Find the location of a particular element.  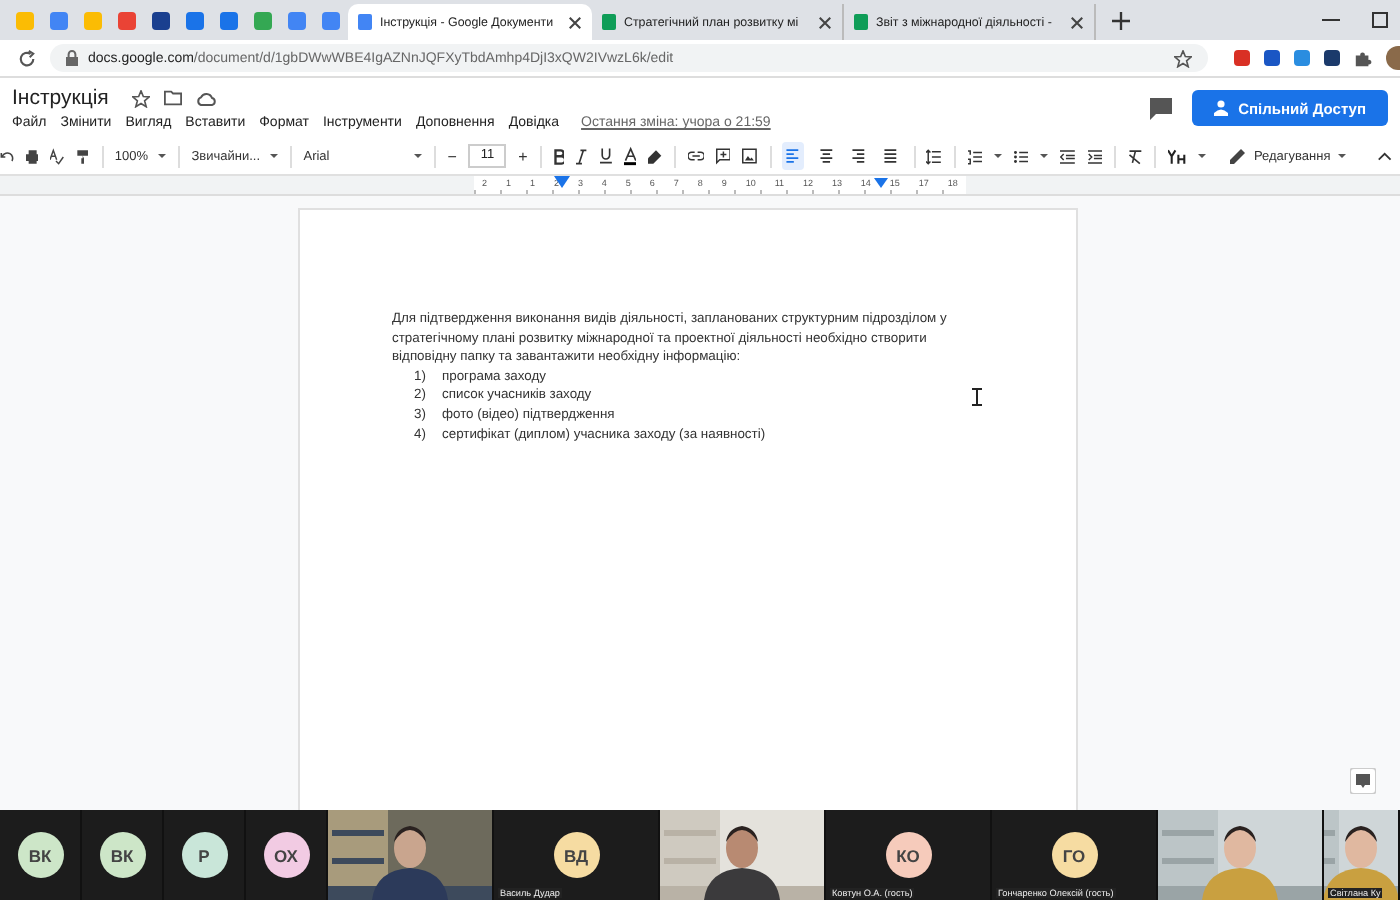

numbered-list-icon is located at coordinates (974, 156).